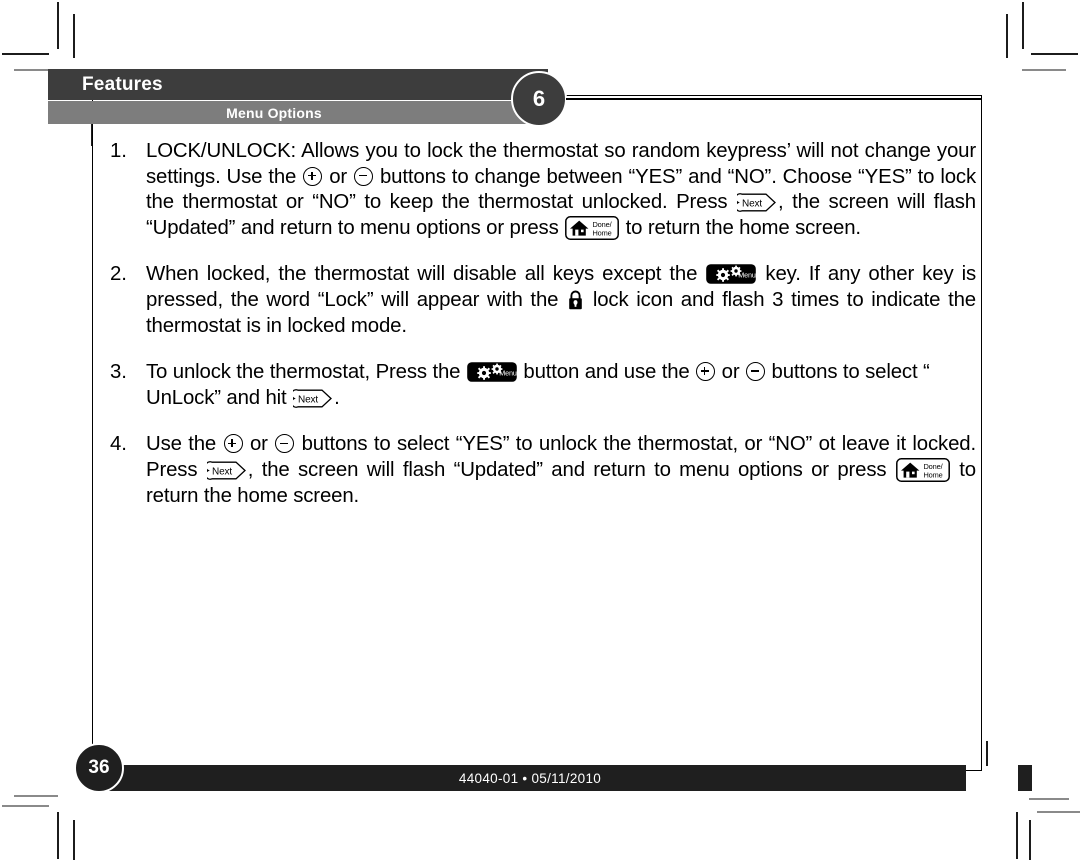 The image size is (1080, 863). Describe the element at coordinates (987, 753) in the screenshot. I see `crop-mark-bottom-center` at that location.